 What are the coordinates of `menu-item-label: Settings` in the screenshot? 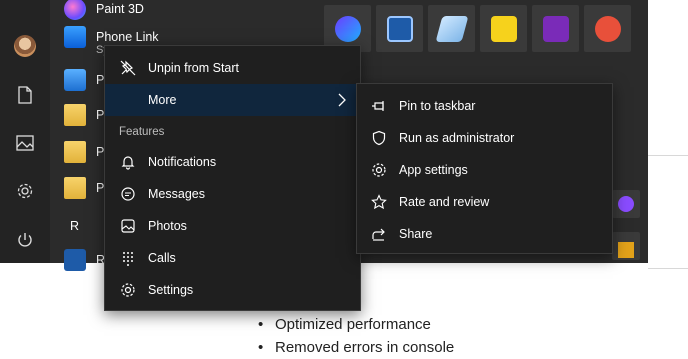 It's located at (171, 290).